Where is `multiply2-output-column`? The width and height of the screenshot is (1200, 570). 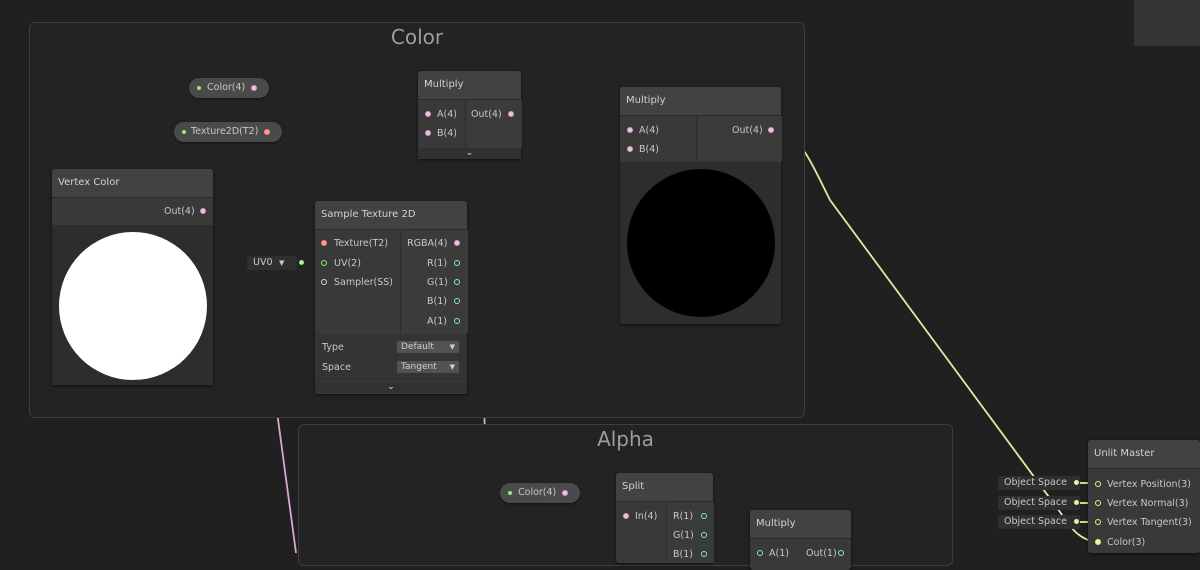 multiply2-output-column is located at coordinates (739, 138).